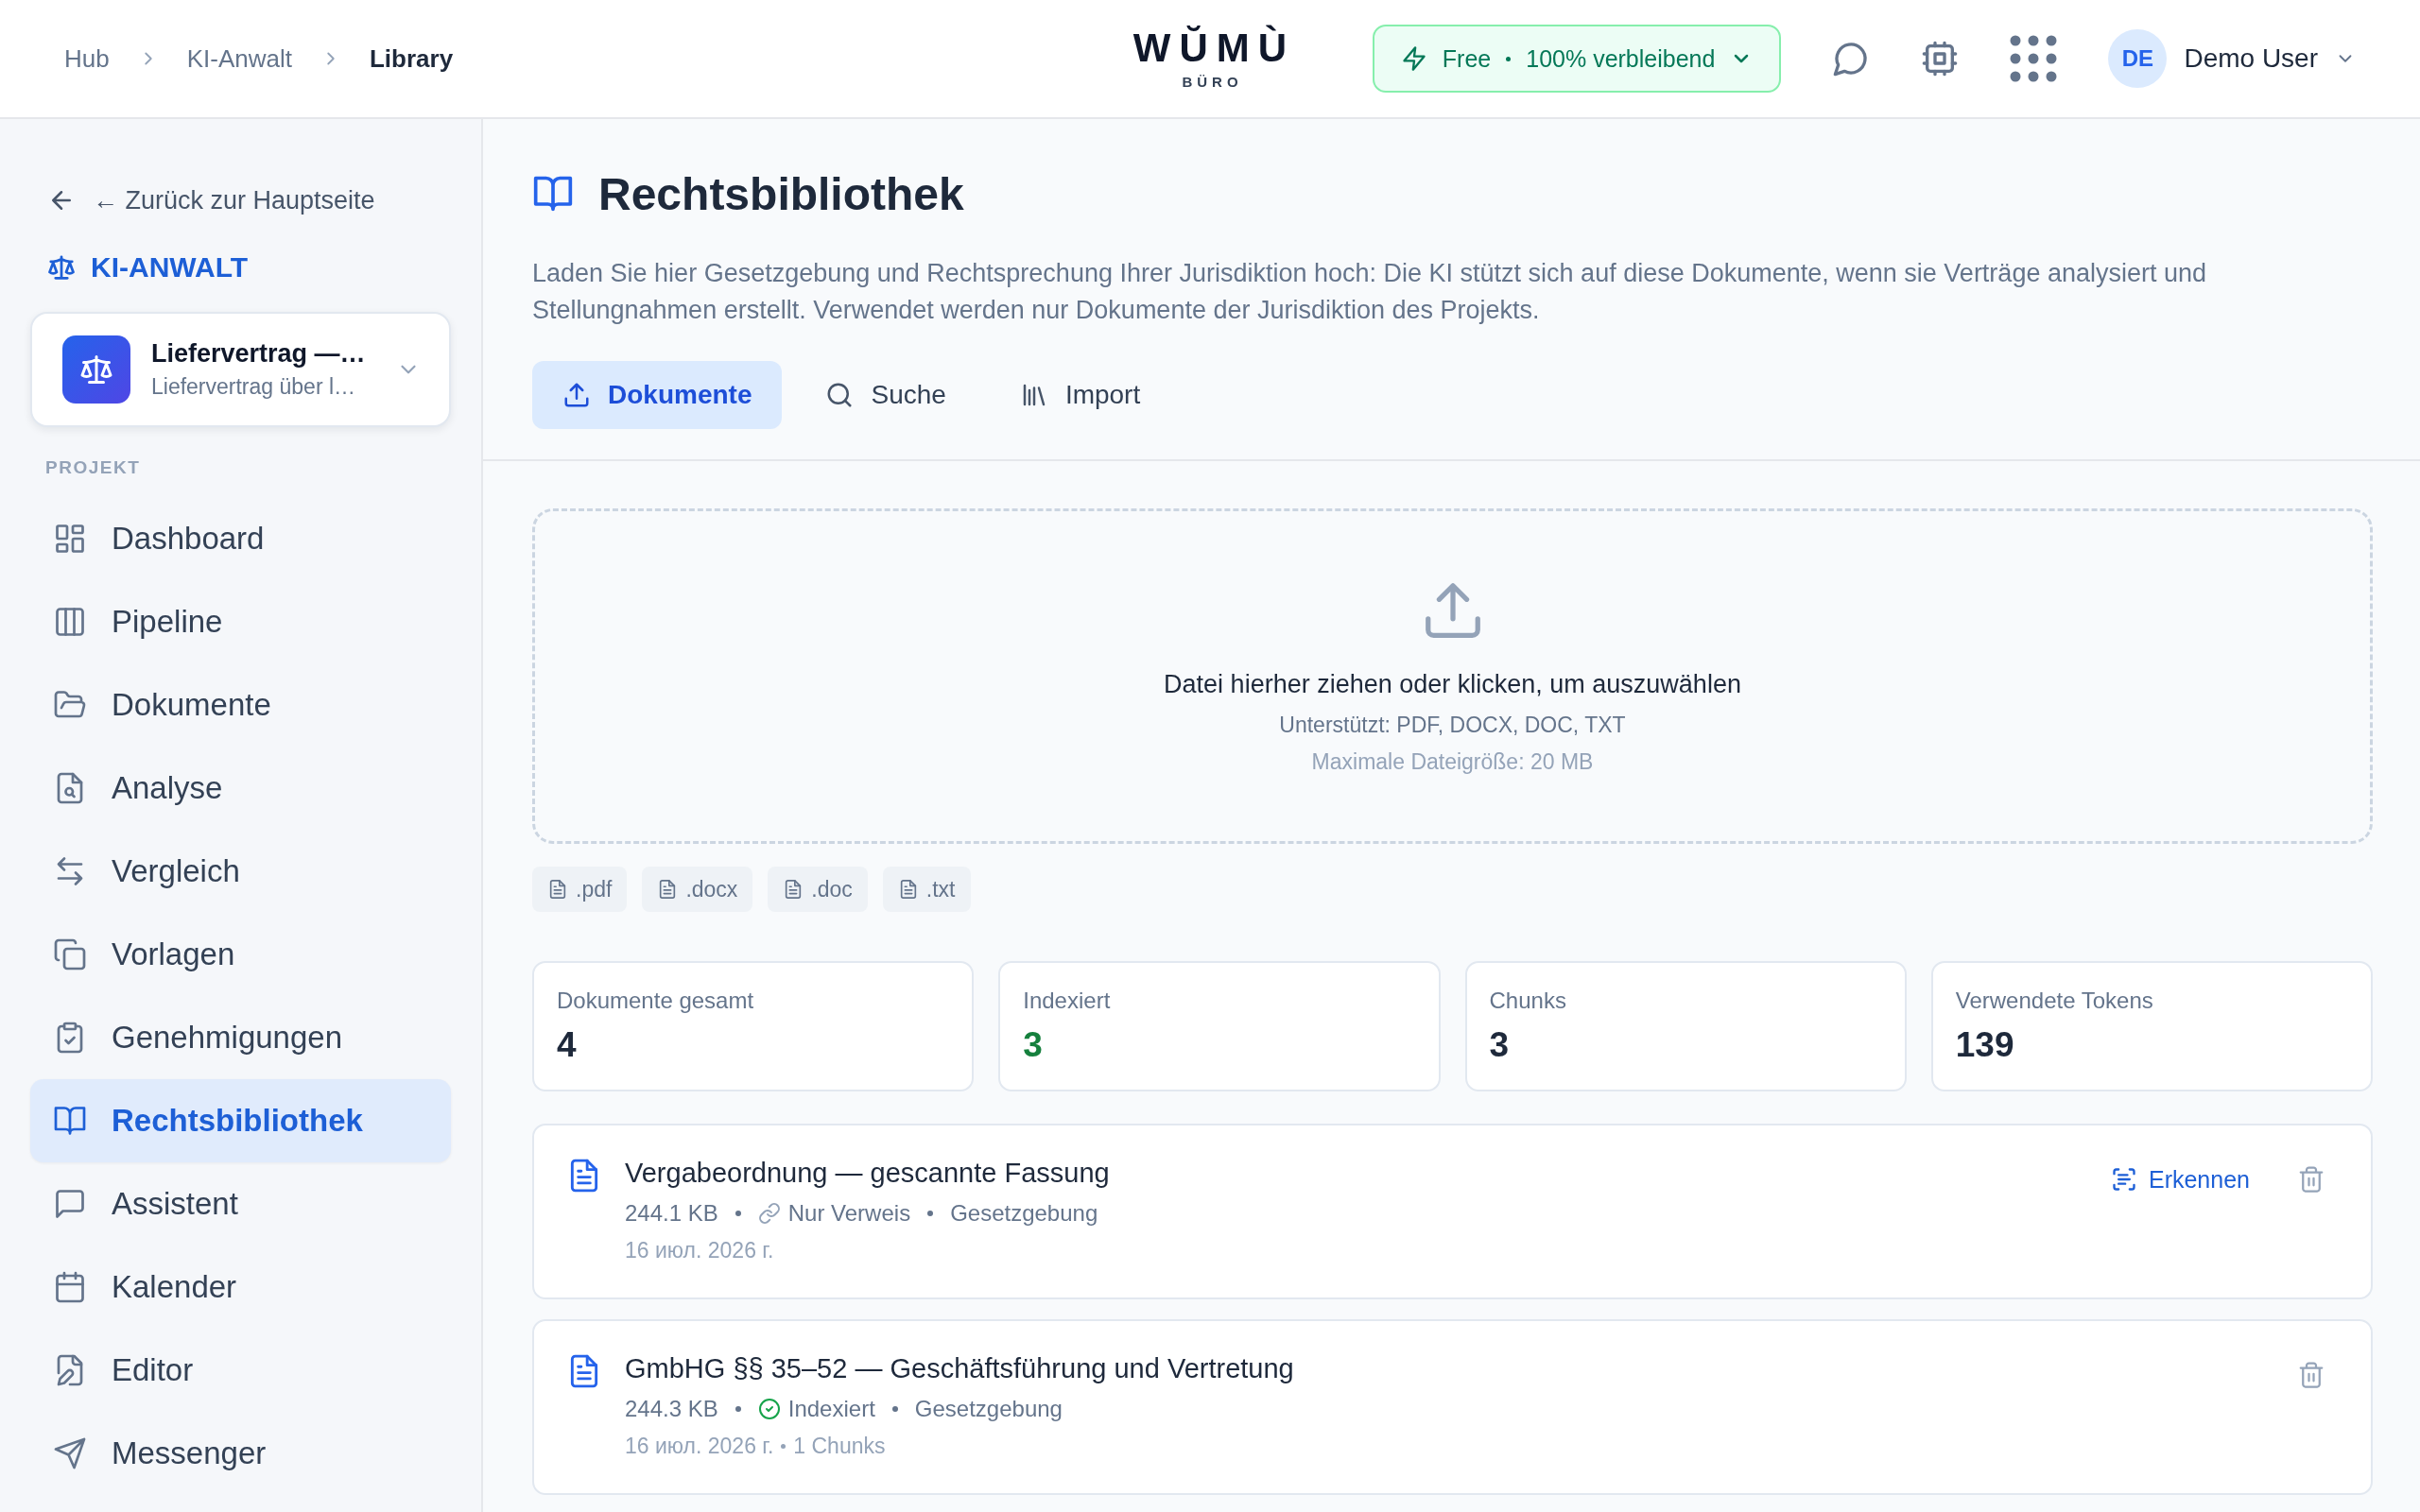 The image size is (2420, 1512). Describe the element at coordinates (941, 889) in the screenshot. I see `file-extension: .txt` at that location.